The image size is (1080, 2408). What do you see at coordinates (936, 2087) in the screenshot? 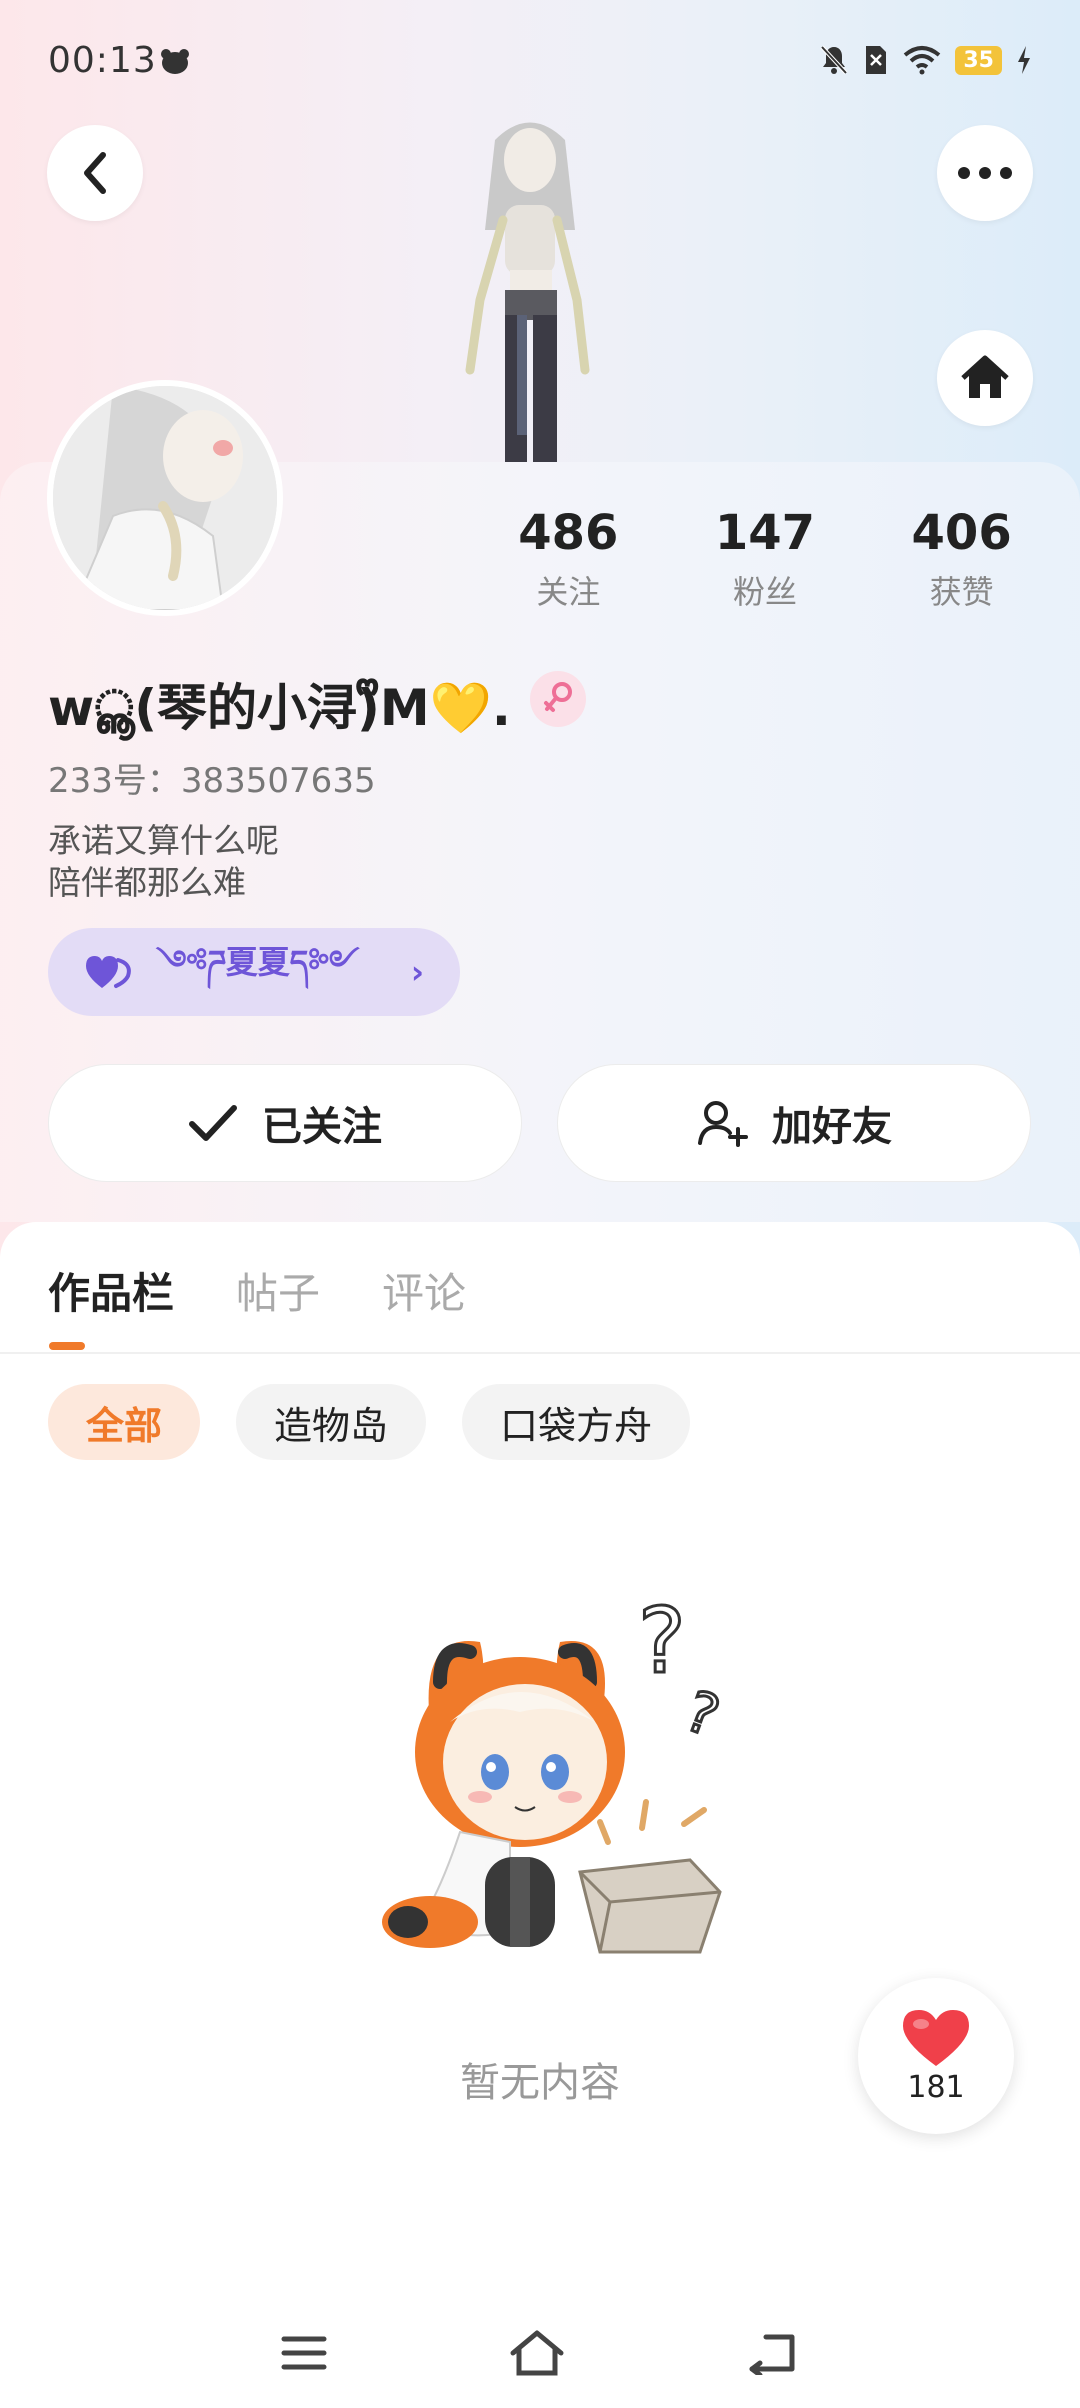
I see `like-count: 181` at bounding box center [936, 2087].